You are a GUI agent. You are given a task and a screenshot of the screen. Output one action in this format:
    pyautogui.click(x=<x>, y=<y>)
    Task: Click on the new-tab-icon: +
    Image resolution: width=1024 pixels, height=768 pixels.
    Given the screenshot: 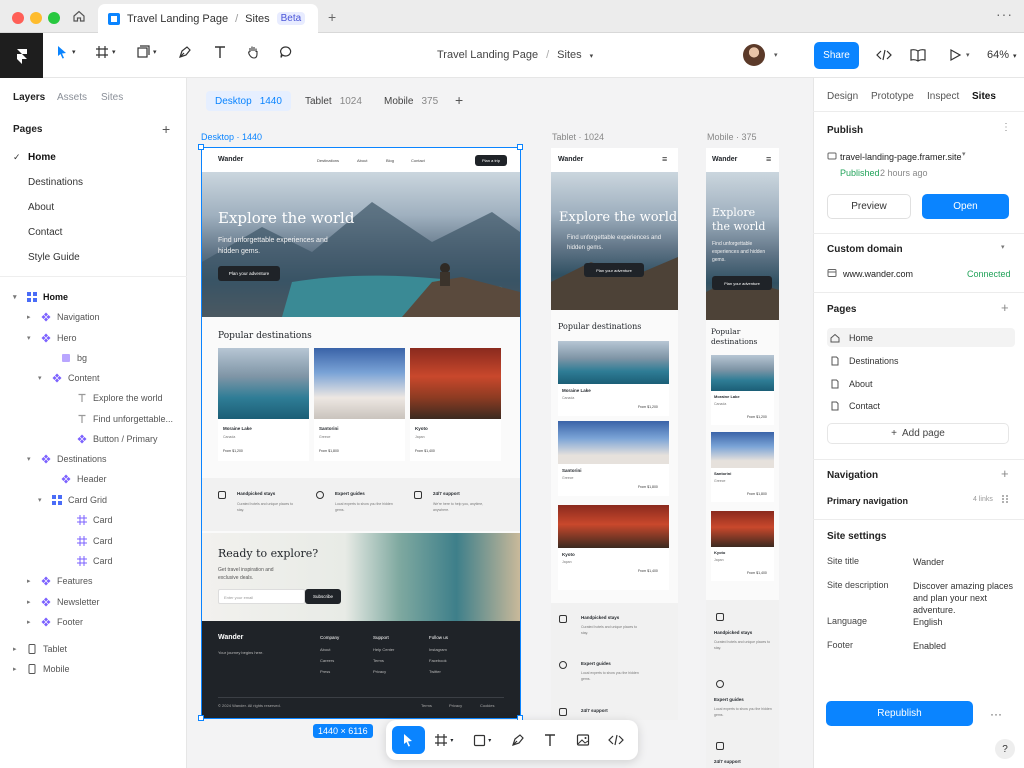 What is the action you would take?
    pyautogui.click(x=332, y=17)
    